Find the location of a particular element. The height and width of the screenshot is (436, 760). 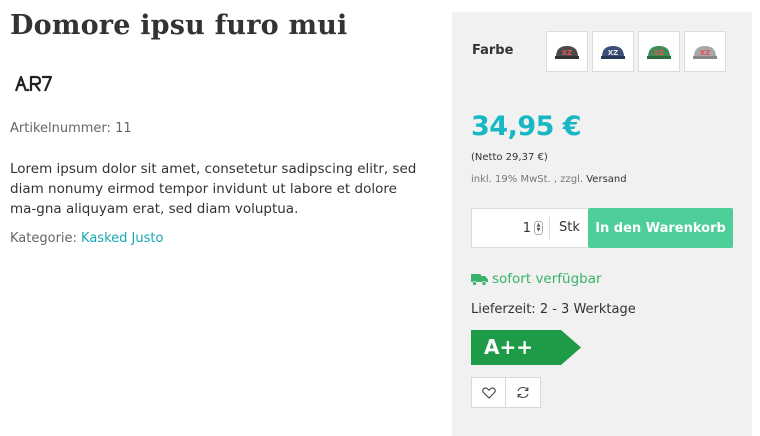

net-price: (Netto 29,37 €) is located at coordinates (509, 157).